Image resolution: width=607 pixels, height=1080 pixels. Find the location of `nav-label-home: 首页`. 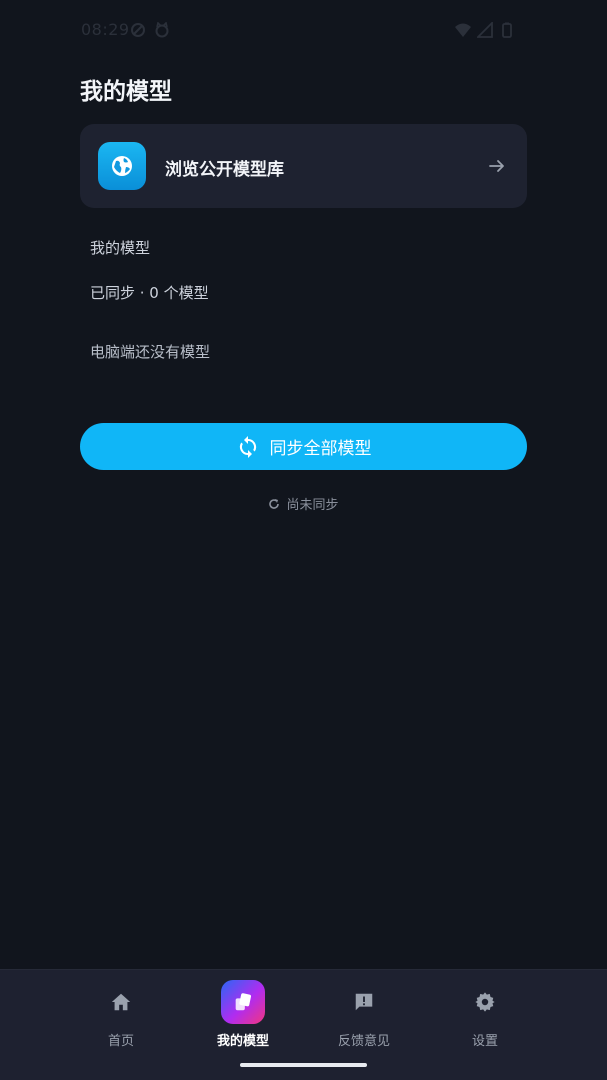

nav-label-home: 首页 is located at coordinates (120, 1041).